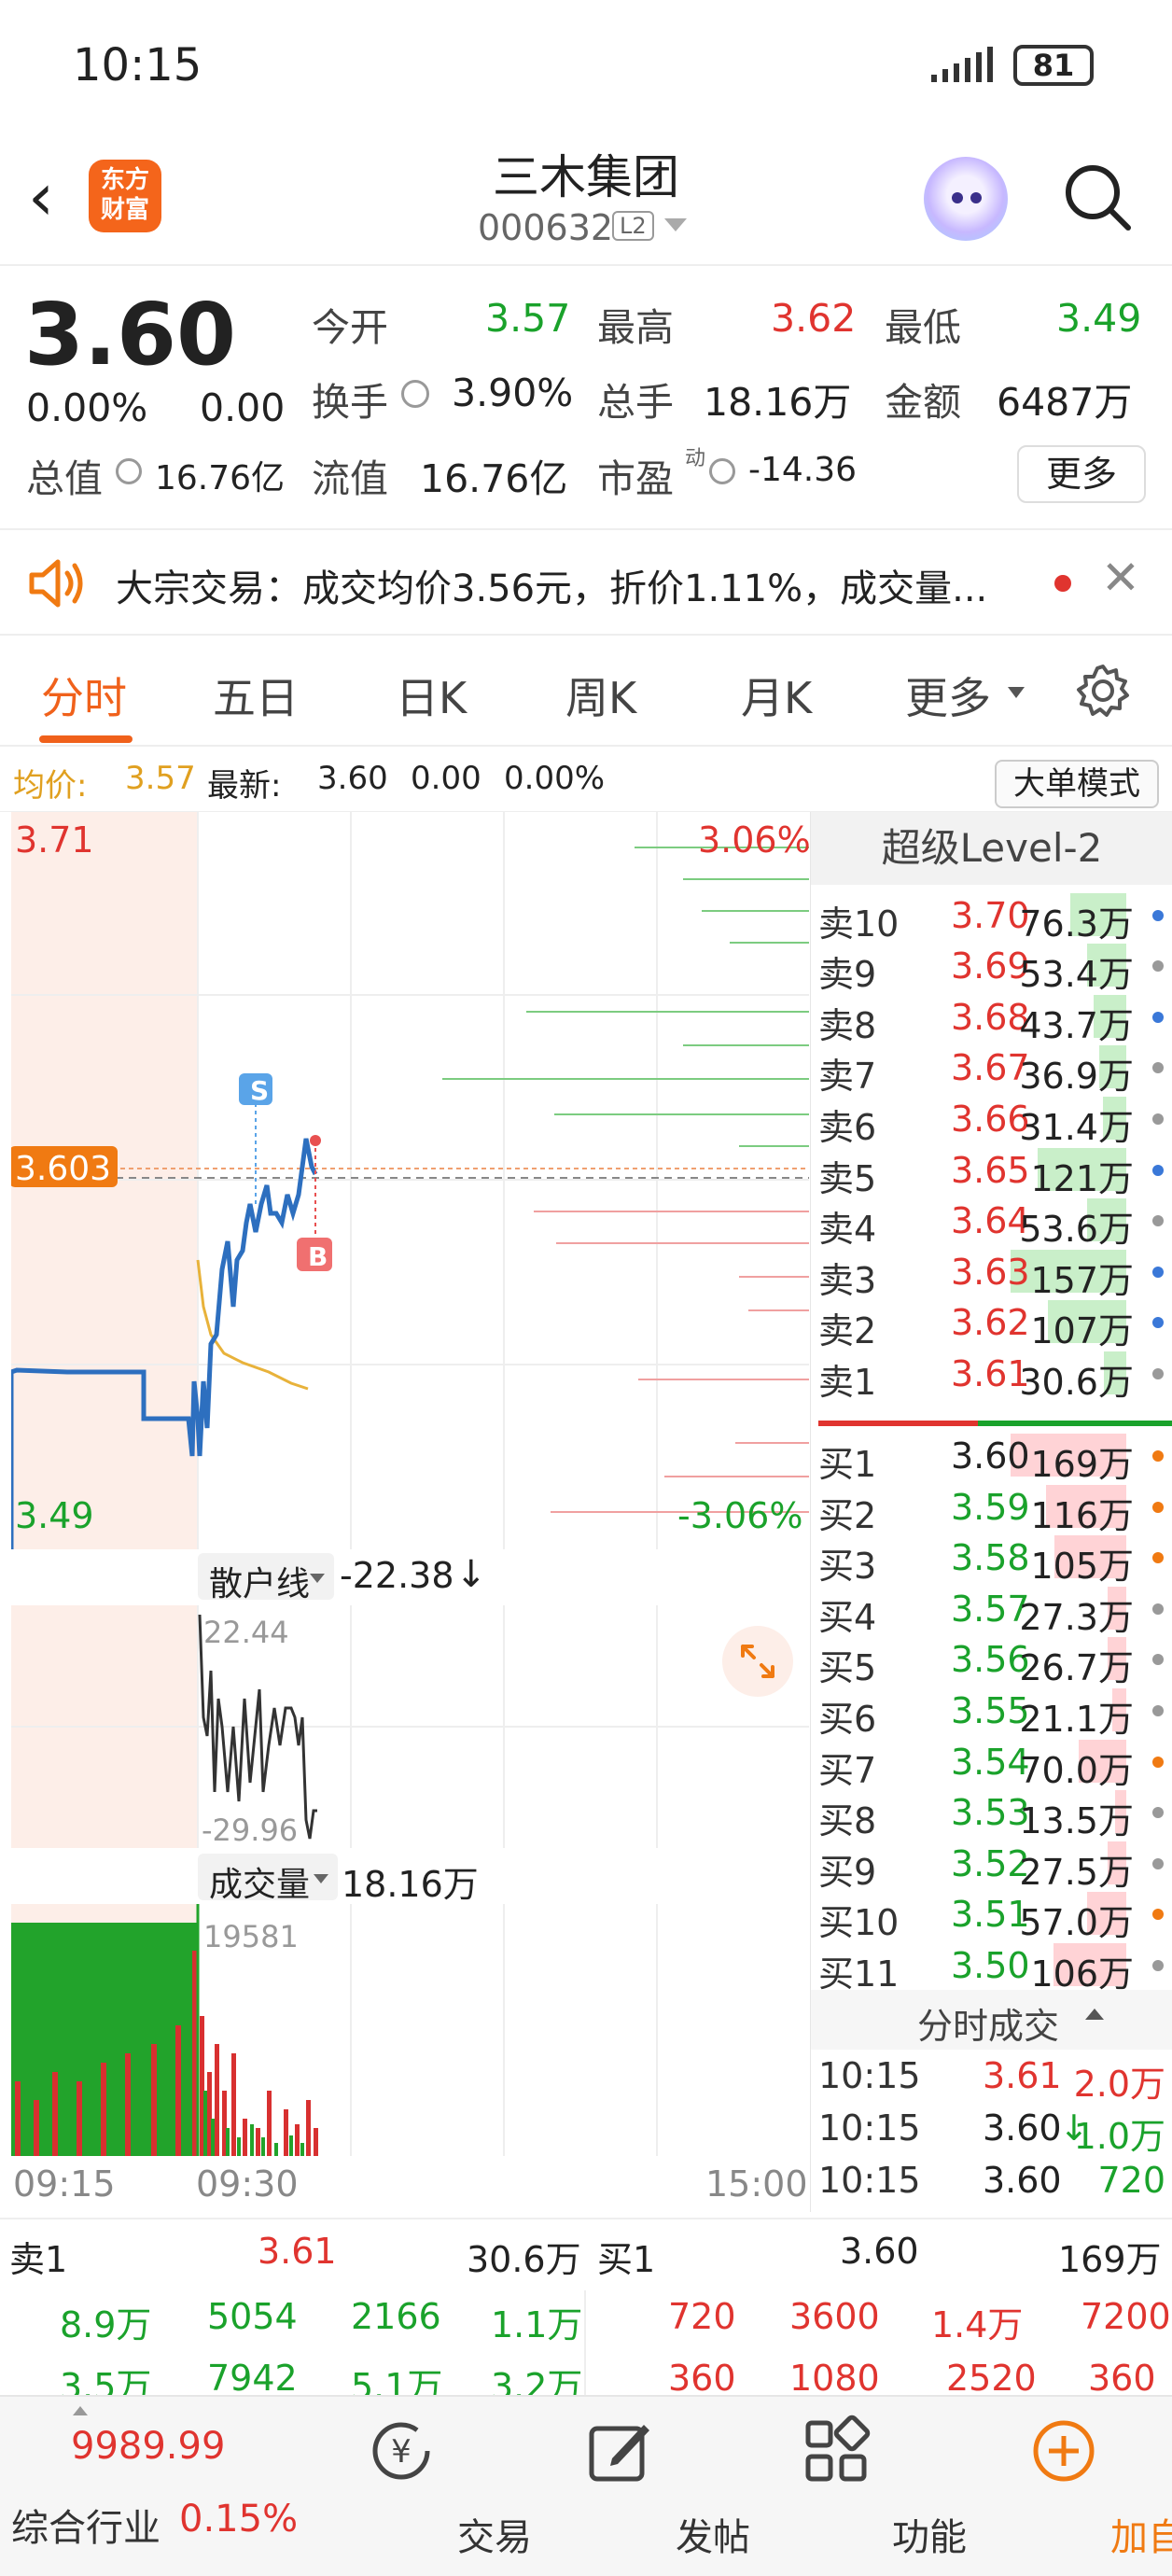 The image size is (1172, 2576). I want to click on volume-chart-value: 18.16万, so click(410, 1884).